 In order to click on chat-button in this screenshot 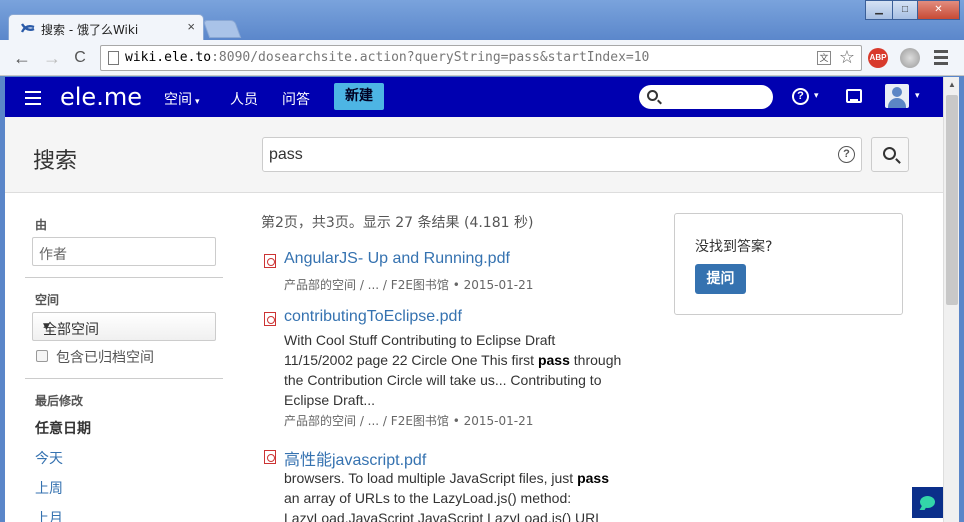, I will do `click(927, 502)`.